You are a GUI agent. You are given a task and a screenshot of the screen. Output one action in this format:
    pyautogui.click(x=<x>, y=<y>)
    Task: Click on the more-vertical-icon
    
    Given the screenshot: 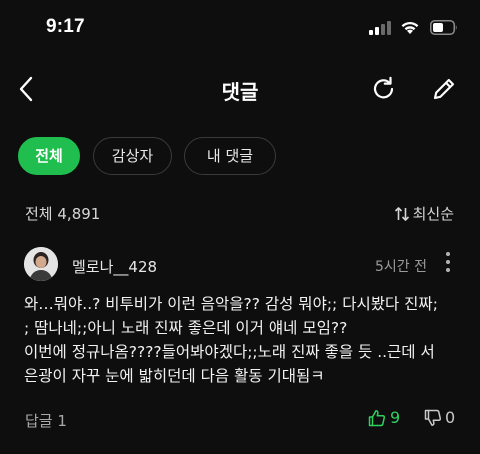 What is the action you would take?
    pyautogui.click(x=448, y=262)
    